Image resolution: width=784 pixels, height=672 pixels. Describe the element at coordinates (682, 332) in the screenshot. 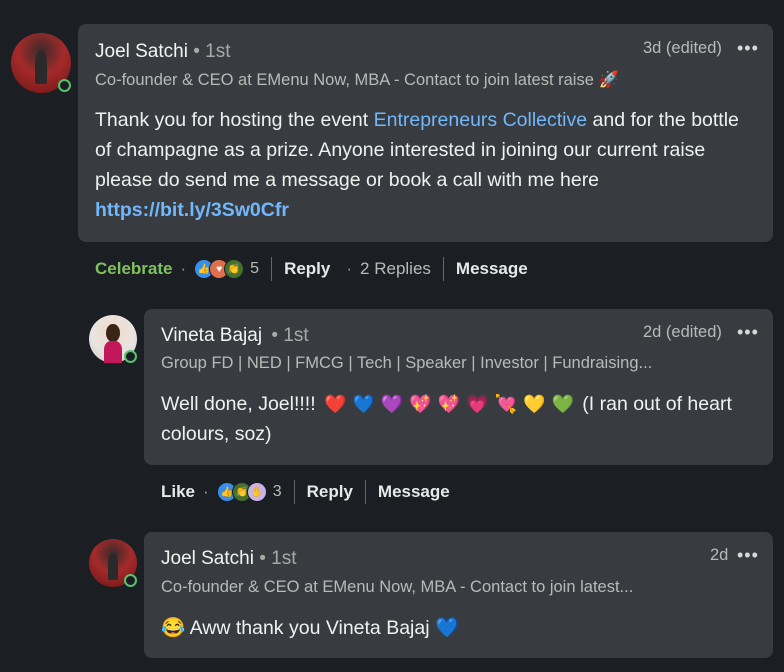

I see `comment-timestamp: 2d (edited)` at that location.